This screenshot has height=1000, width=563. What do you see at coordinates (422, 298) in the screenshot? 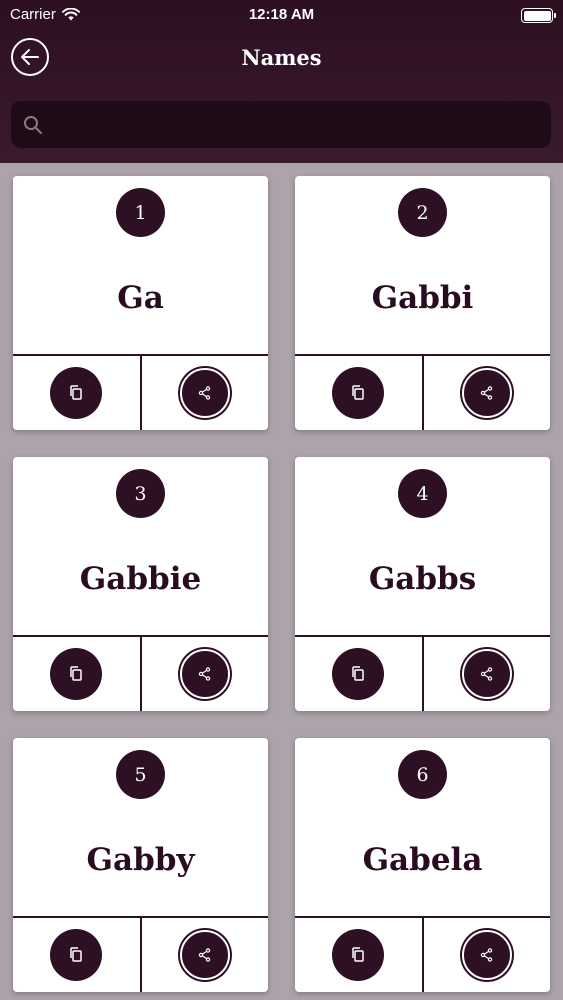
I see `card-name: Gabbi` at bounding box center [422, 298].